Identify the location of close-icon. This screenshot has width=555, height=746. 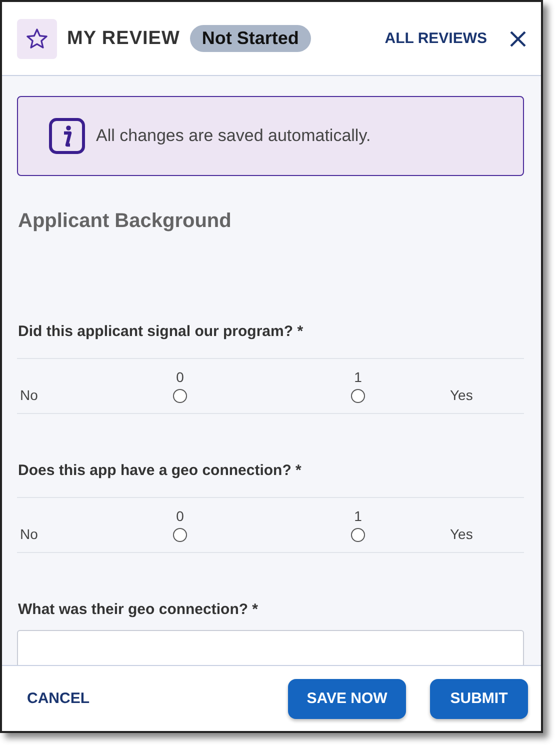
(518, 39).